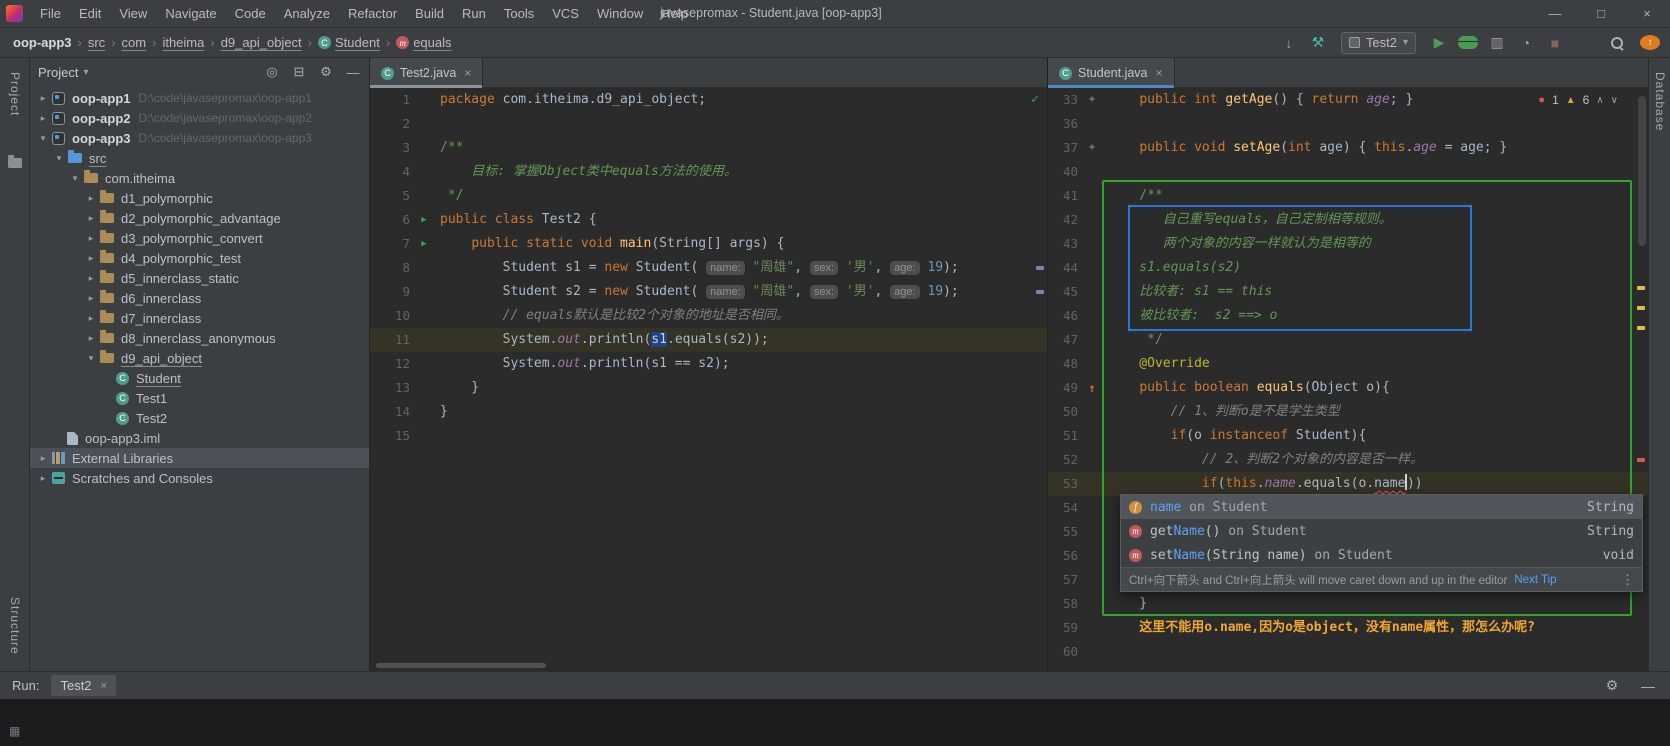 This screenshot has width=1670, height=746. Describe the element at coordinates (199, 478) in the screenshot. I see `tree-item-scratches-and-consoles: ▸ Scratches and Consoles` at that location.